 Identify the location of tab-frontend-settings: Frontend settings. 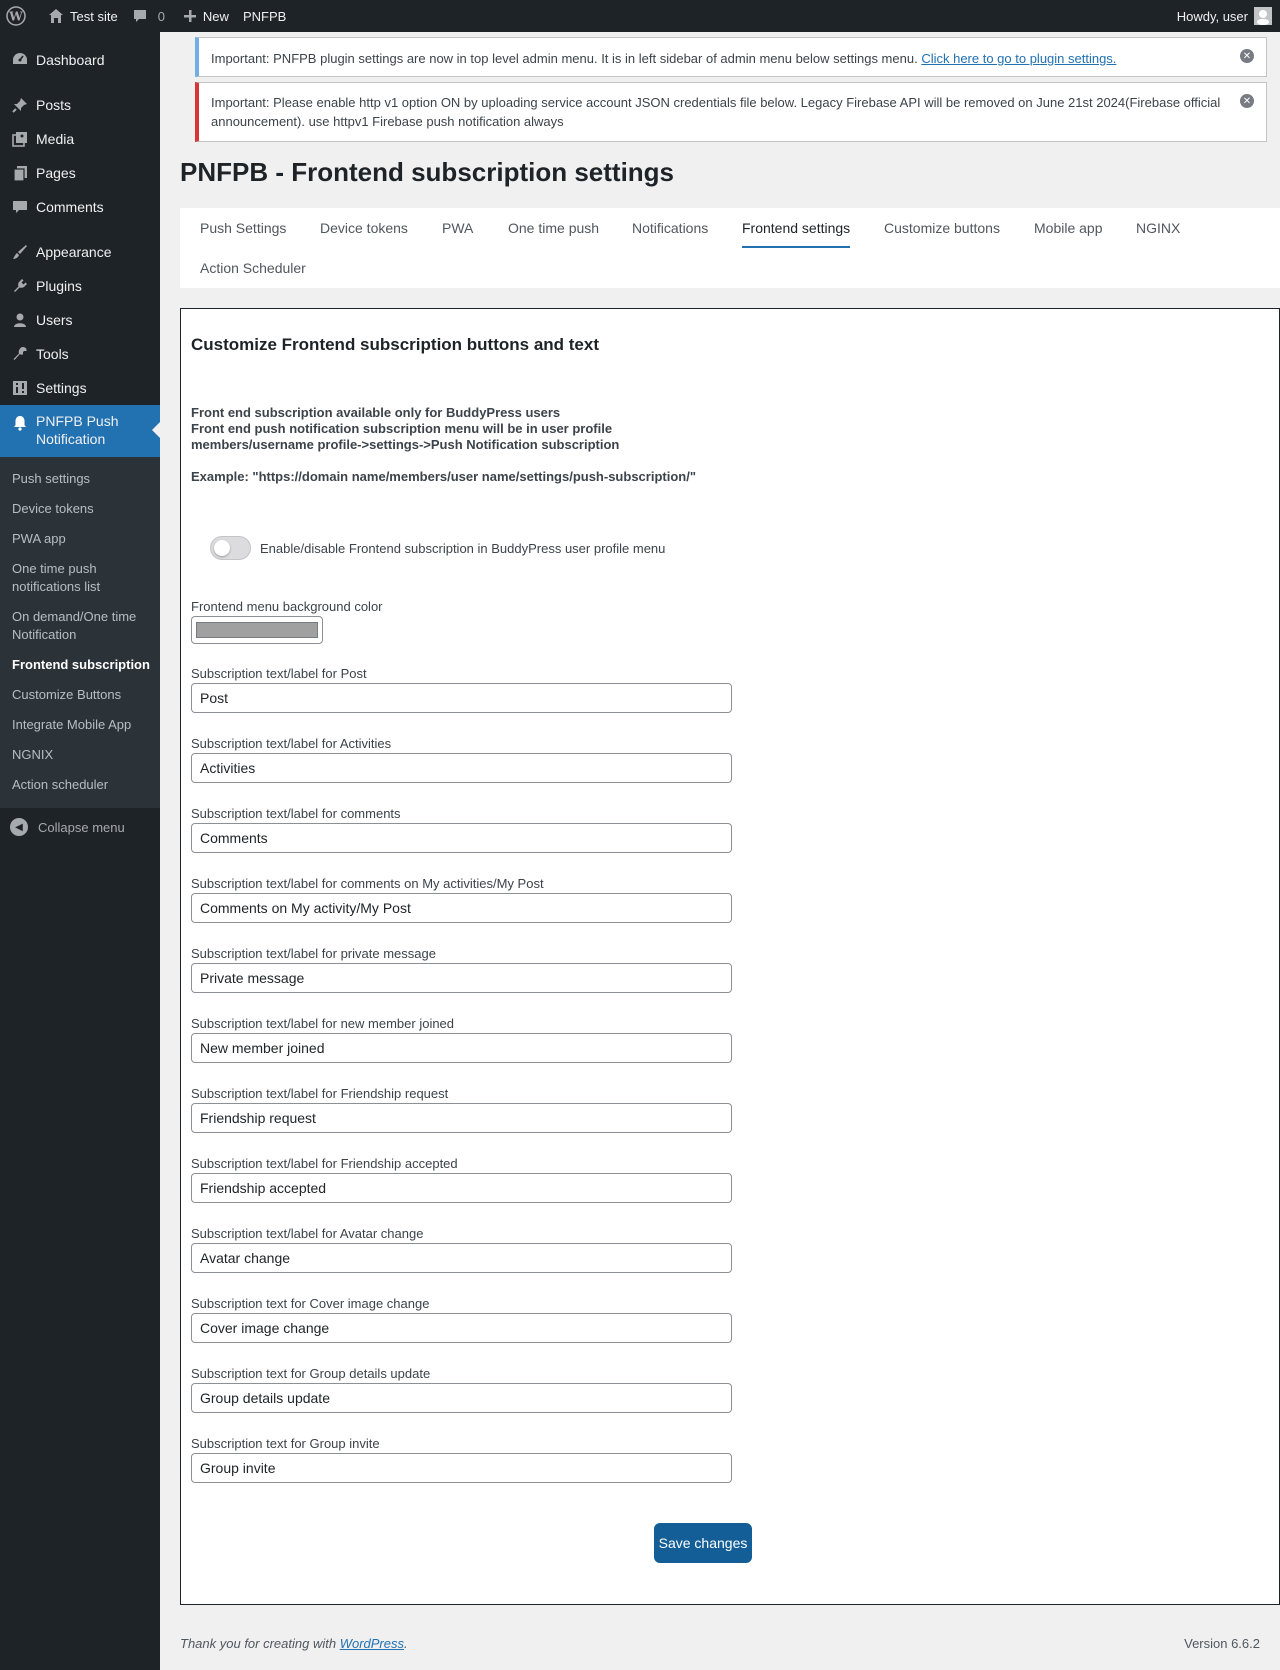
(796, 228).